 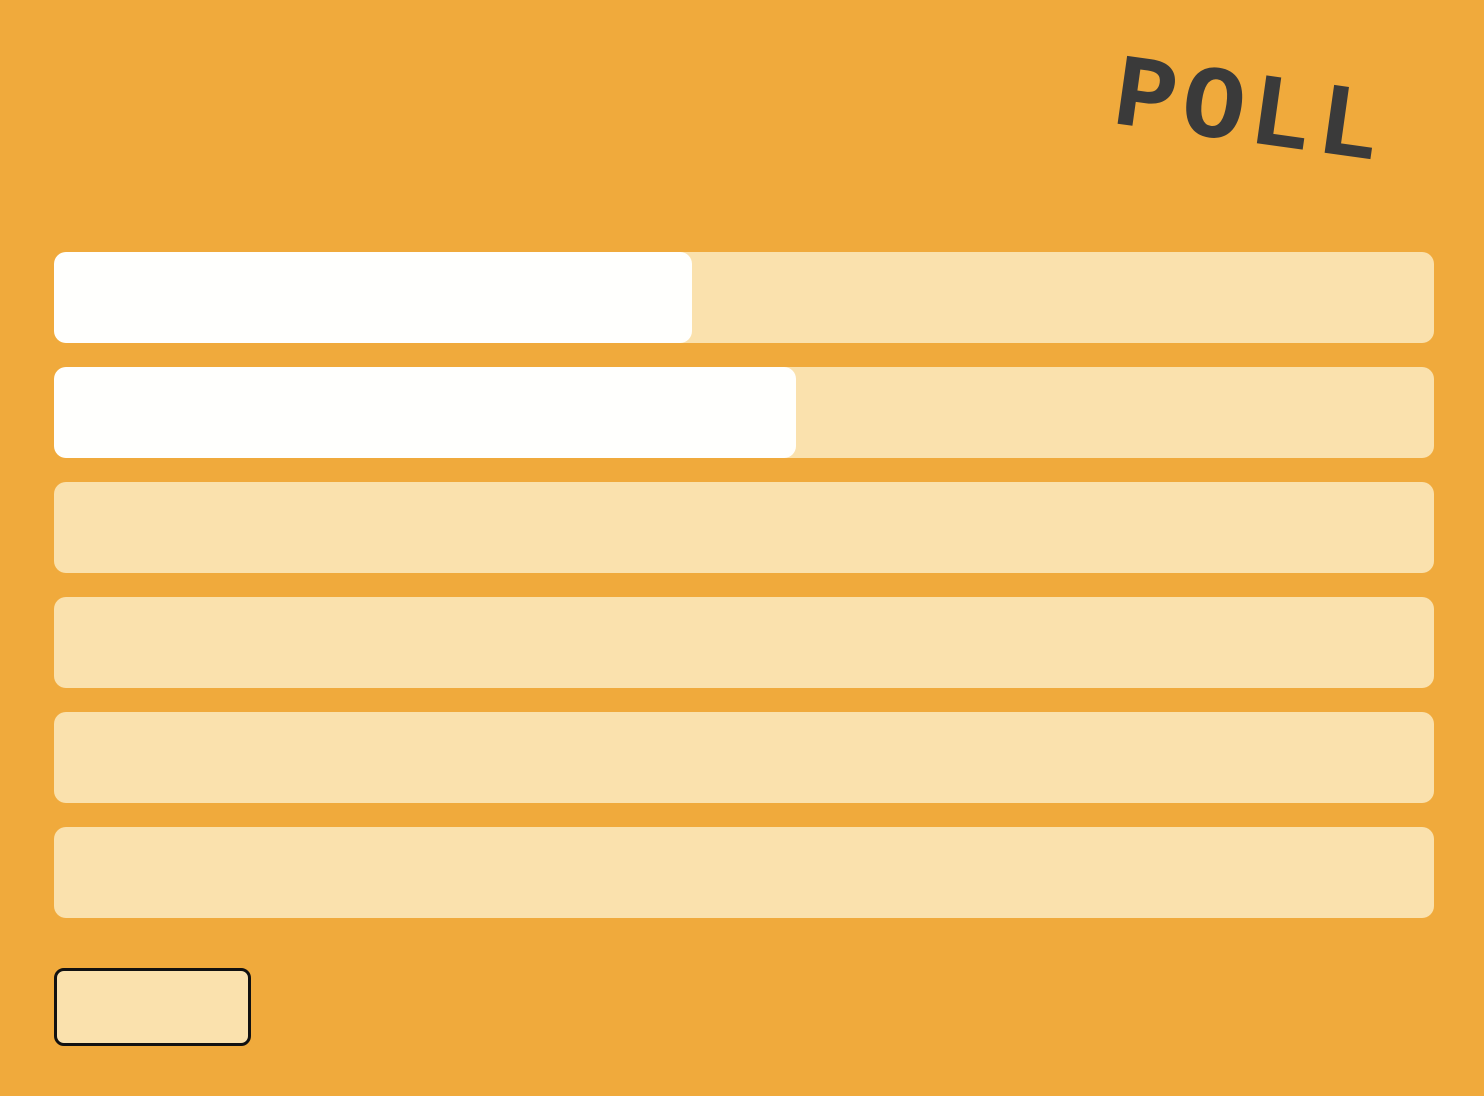 What do you see at coordinates (1250, 115) in the screenshot?
I see `poll-title: POLL` at bounding box center [1250, 115].